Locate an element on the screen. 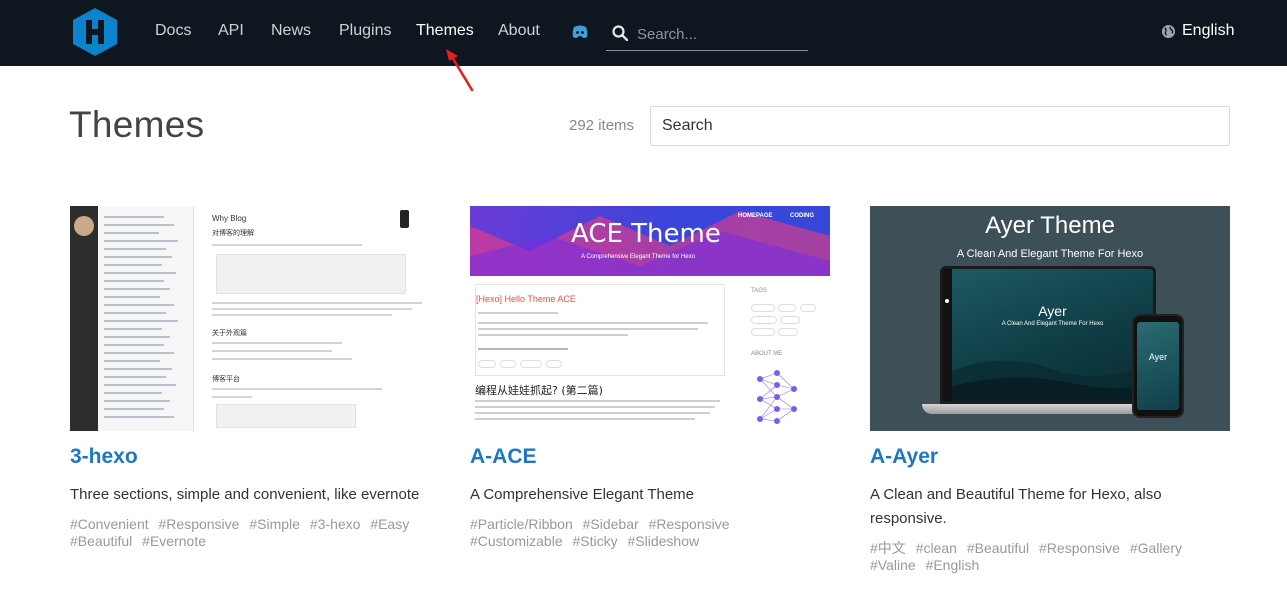 This screenshot has width=1287, height=589. page-title: Themes is located at coordinates (137, 124).